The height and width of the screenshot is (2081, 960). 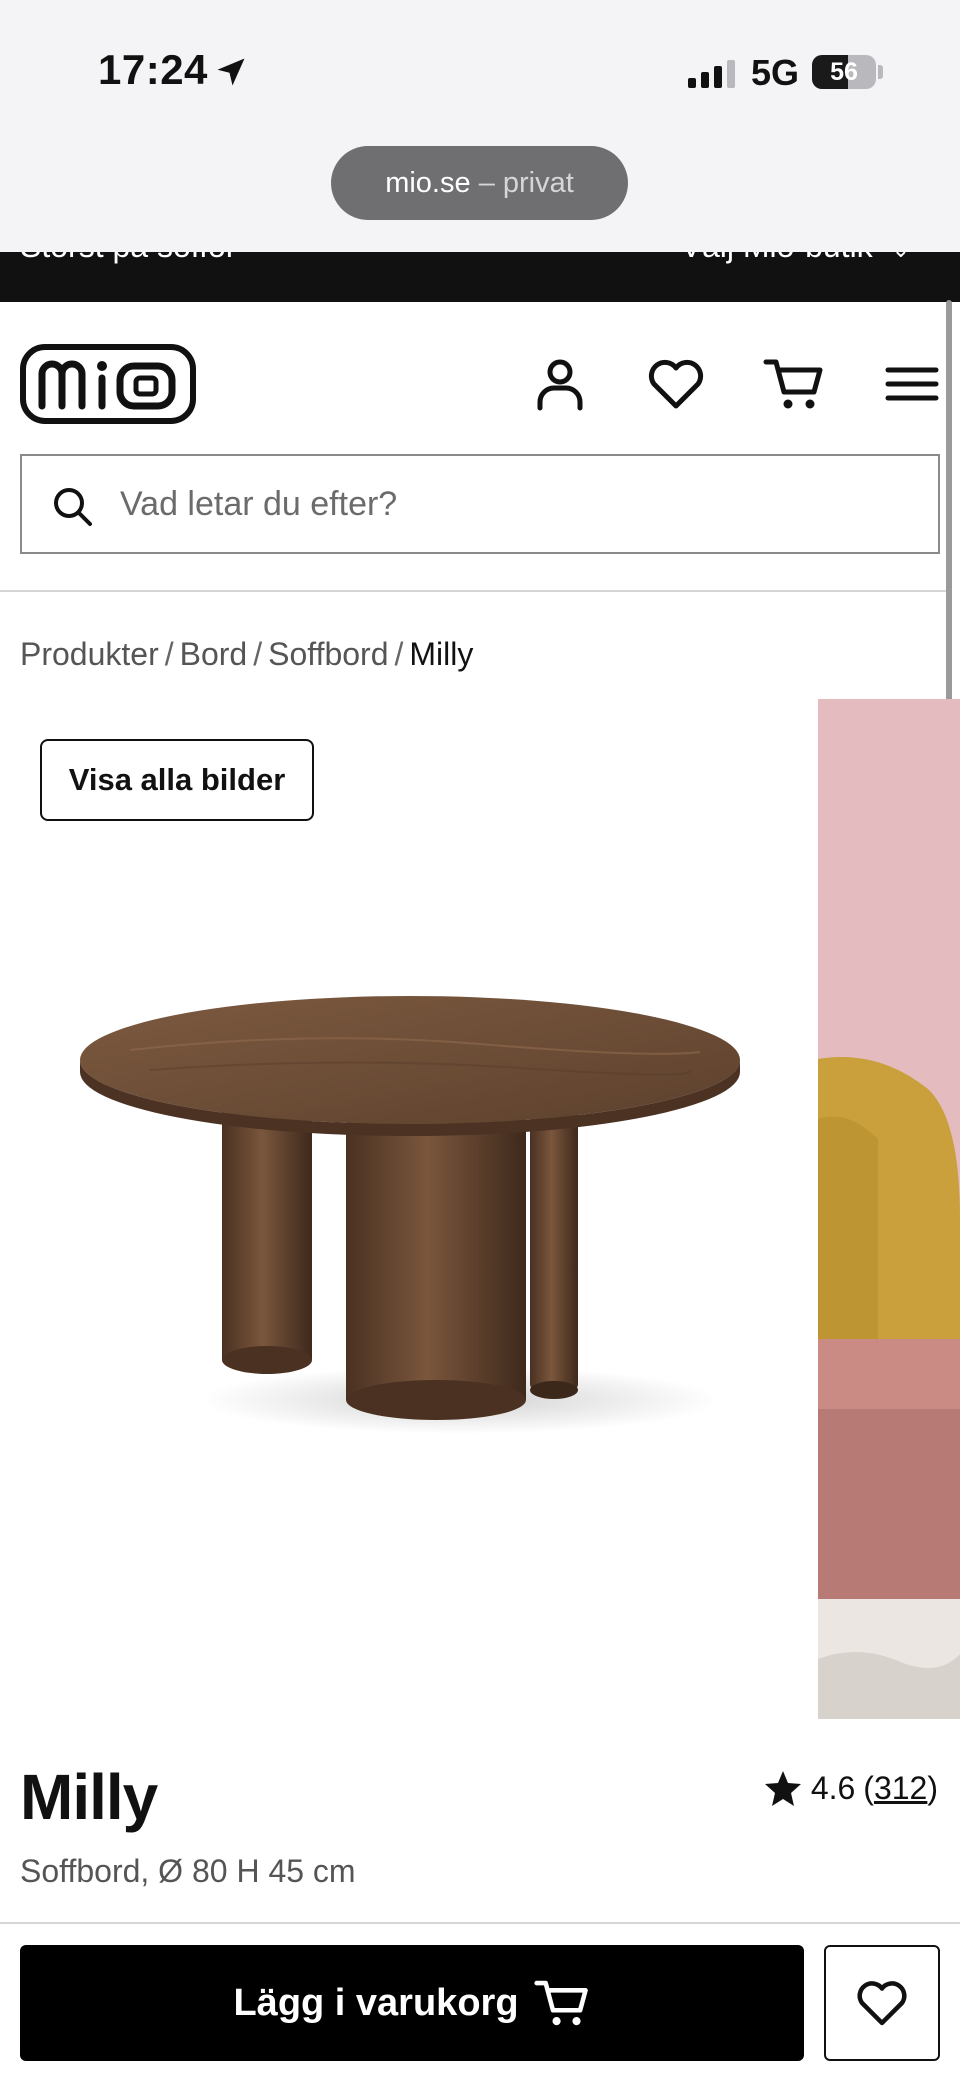 What do you see at coordinates (89, 654) in the screenshot?
I see `breadcrumb-item-produkter: Produkter` at bounding box center [89, 654].